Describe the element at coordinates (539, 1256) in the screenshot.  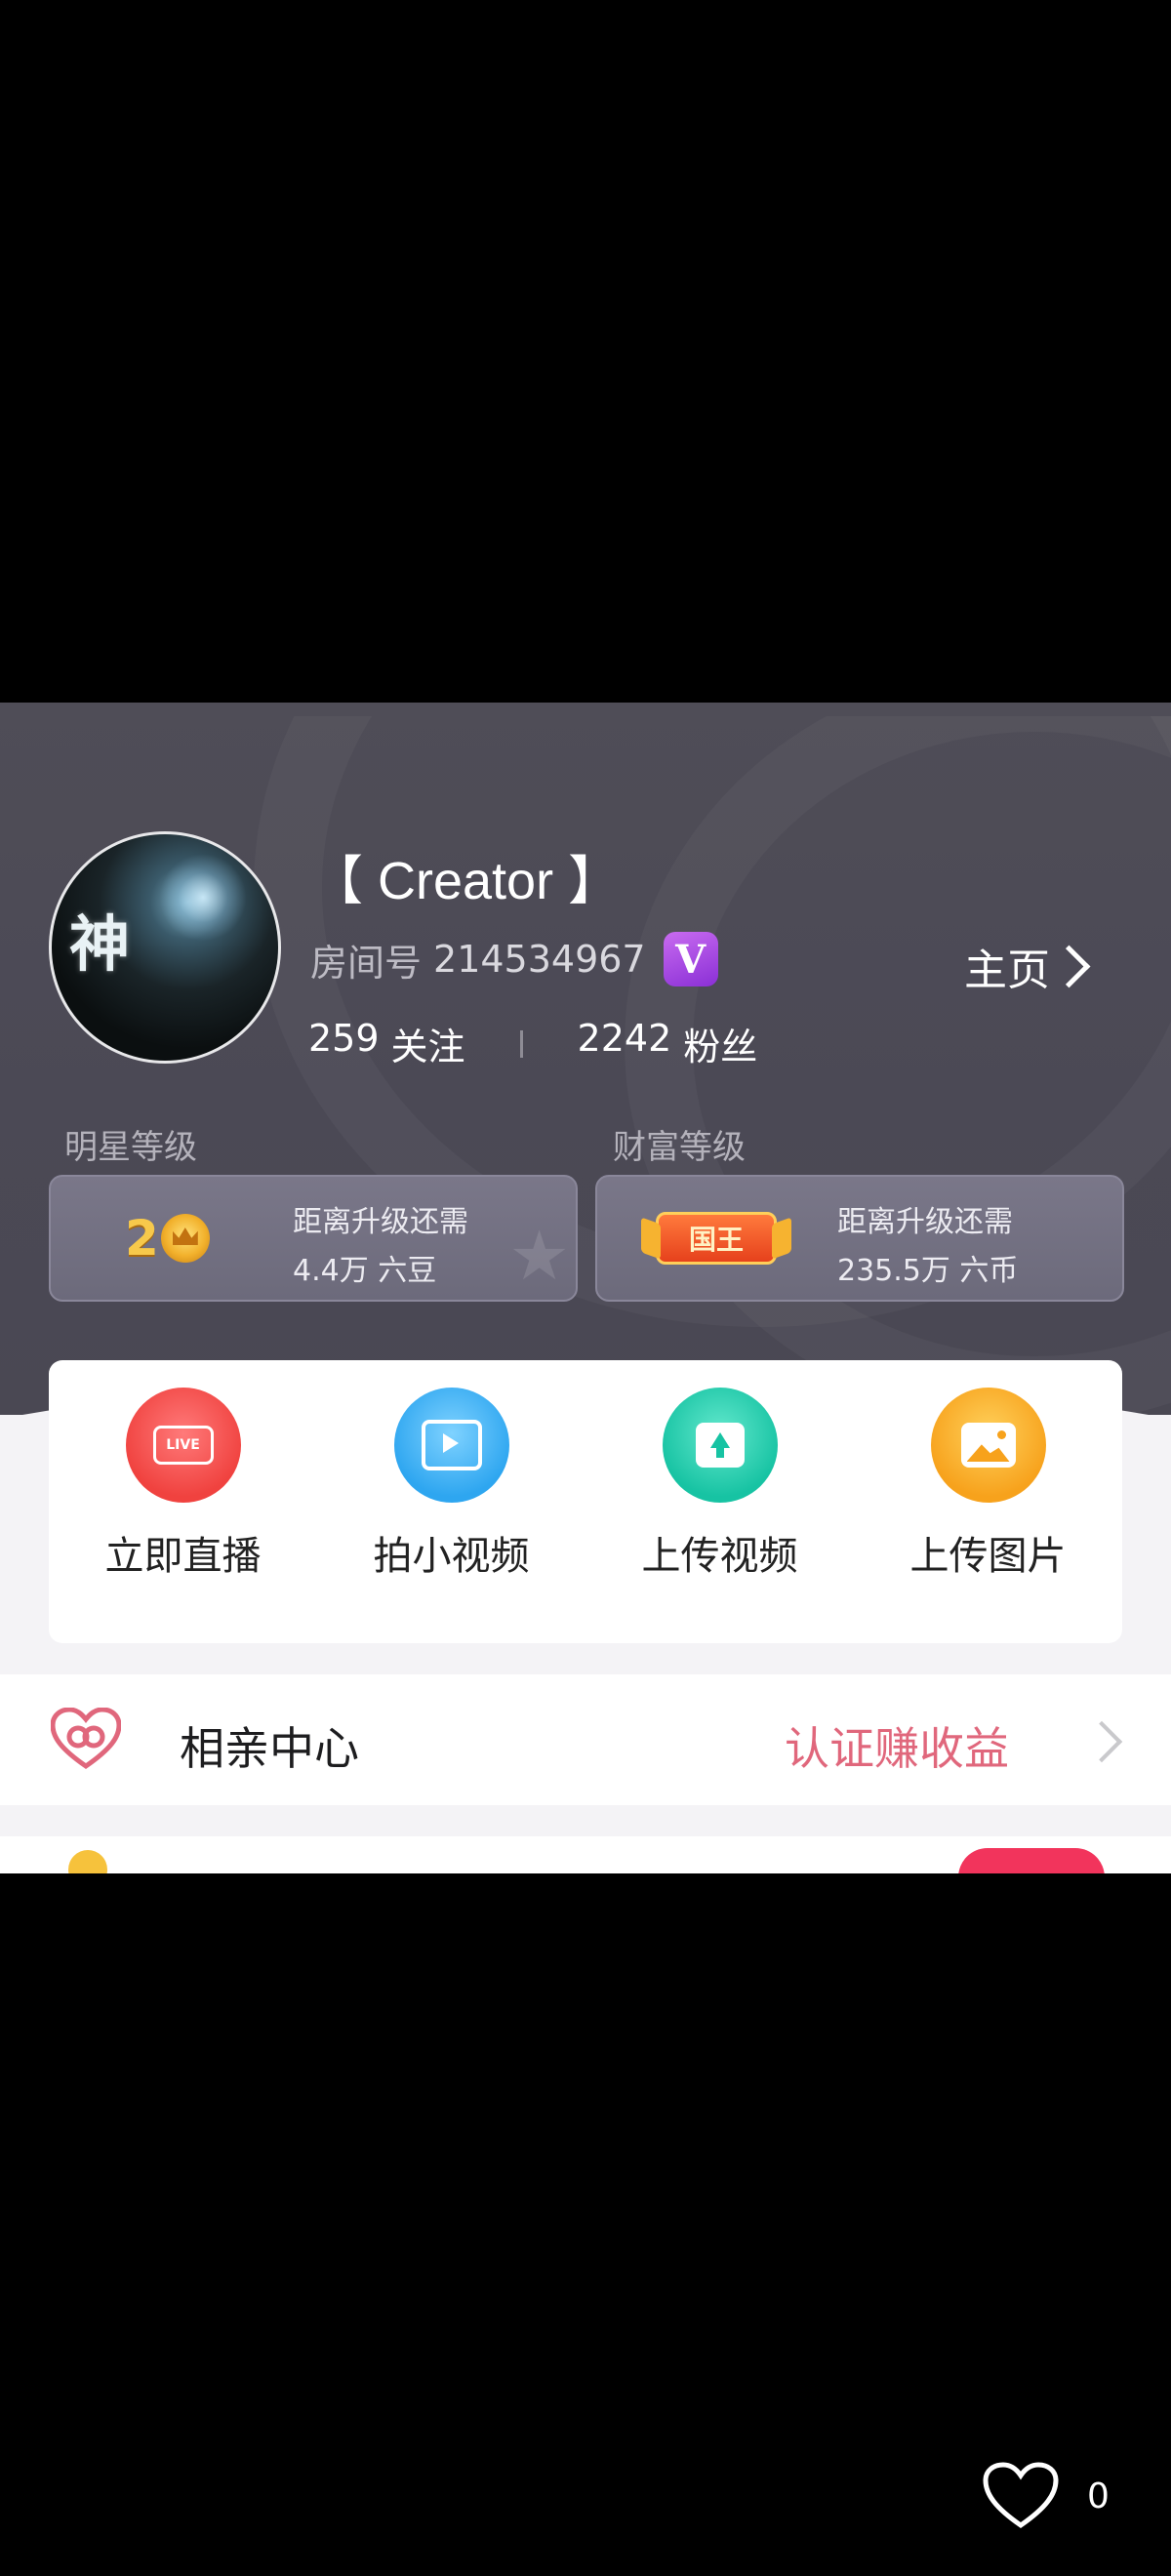
I see `star-decoration-icon: ★` at that location.